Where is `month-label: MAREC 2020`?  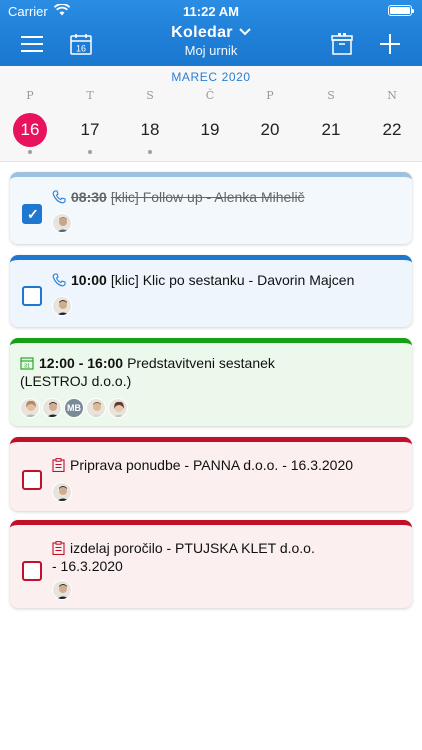 month-label: MAREC 2020 is located at coordinates (211, 77).